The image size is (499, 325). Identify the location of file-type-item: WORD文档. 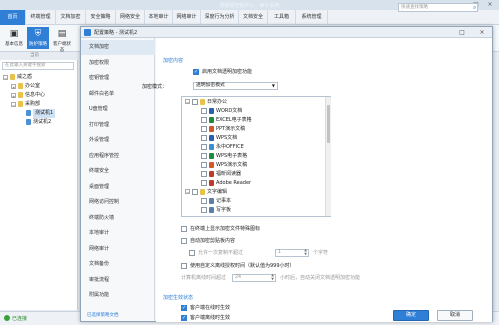
(253, 111).